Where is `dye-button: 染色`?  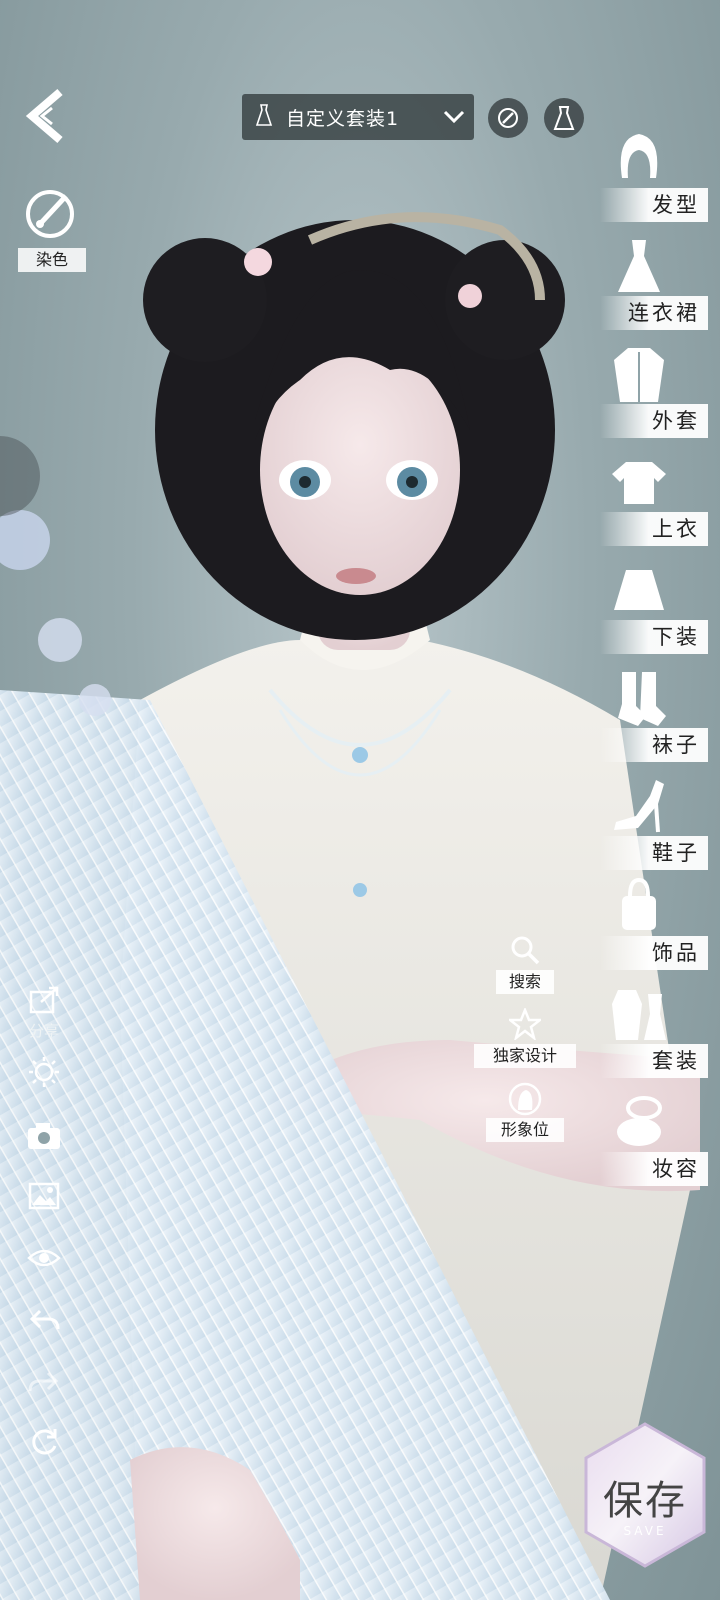
dye-button: 染色 is located at coordinates (53, 230).